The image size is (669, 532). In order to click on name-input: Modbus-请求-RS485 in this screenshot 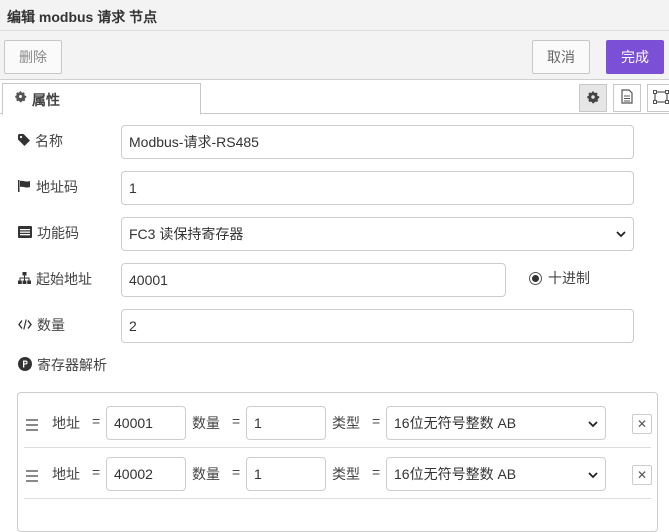, I will do `click(377, 142)`.